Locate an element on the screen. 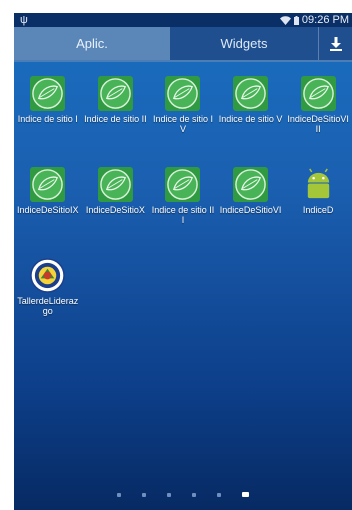 This screenshot has width=352, height=510. app-shortcut: Indice de sitio V is located at coordinates (251, 118).